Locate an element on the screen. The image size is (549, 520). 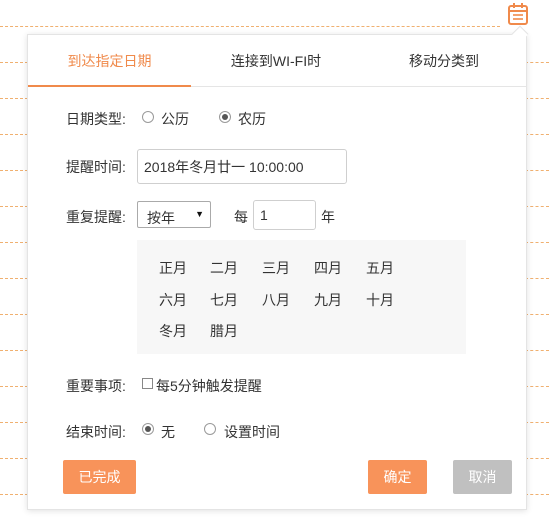
done-button: 已完成 is located at coordinates (99, 477).